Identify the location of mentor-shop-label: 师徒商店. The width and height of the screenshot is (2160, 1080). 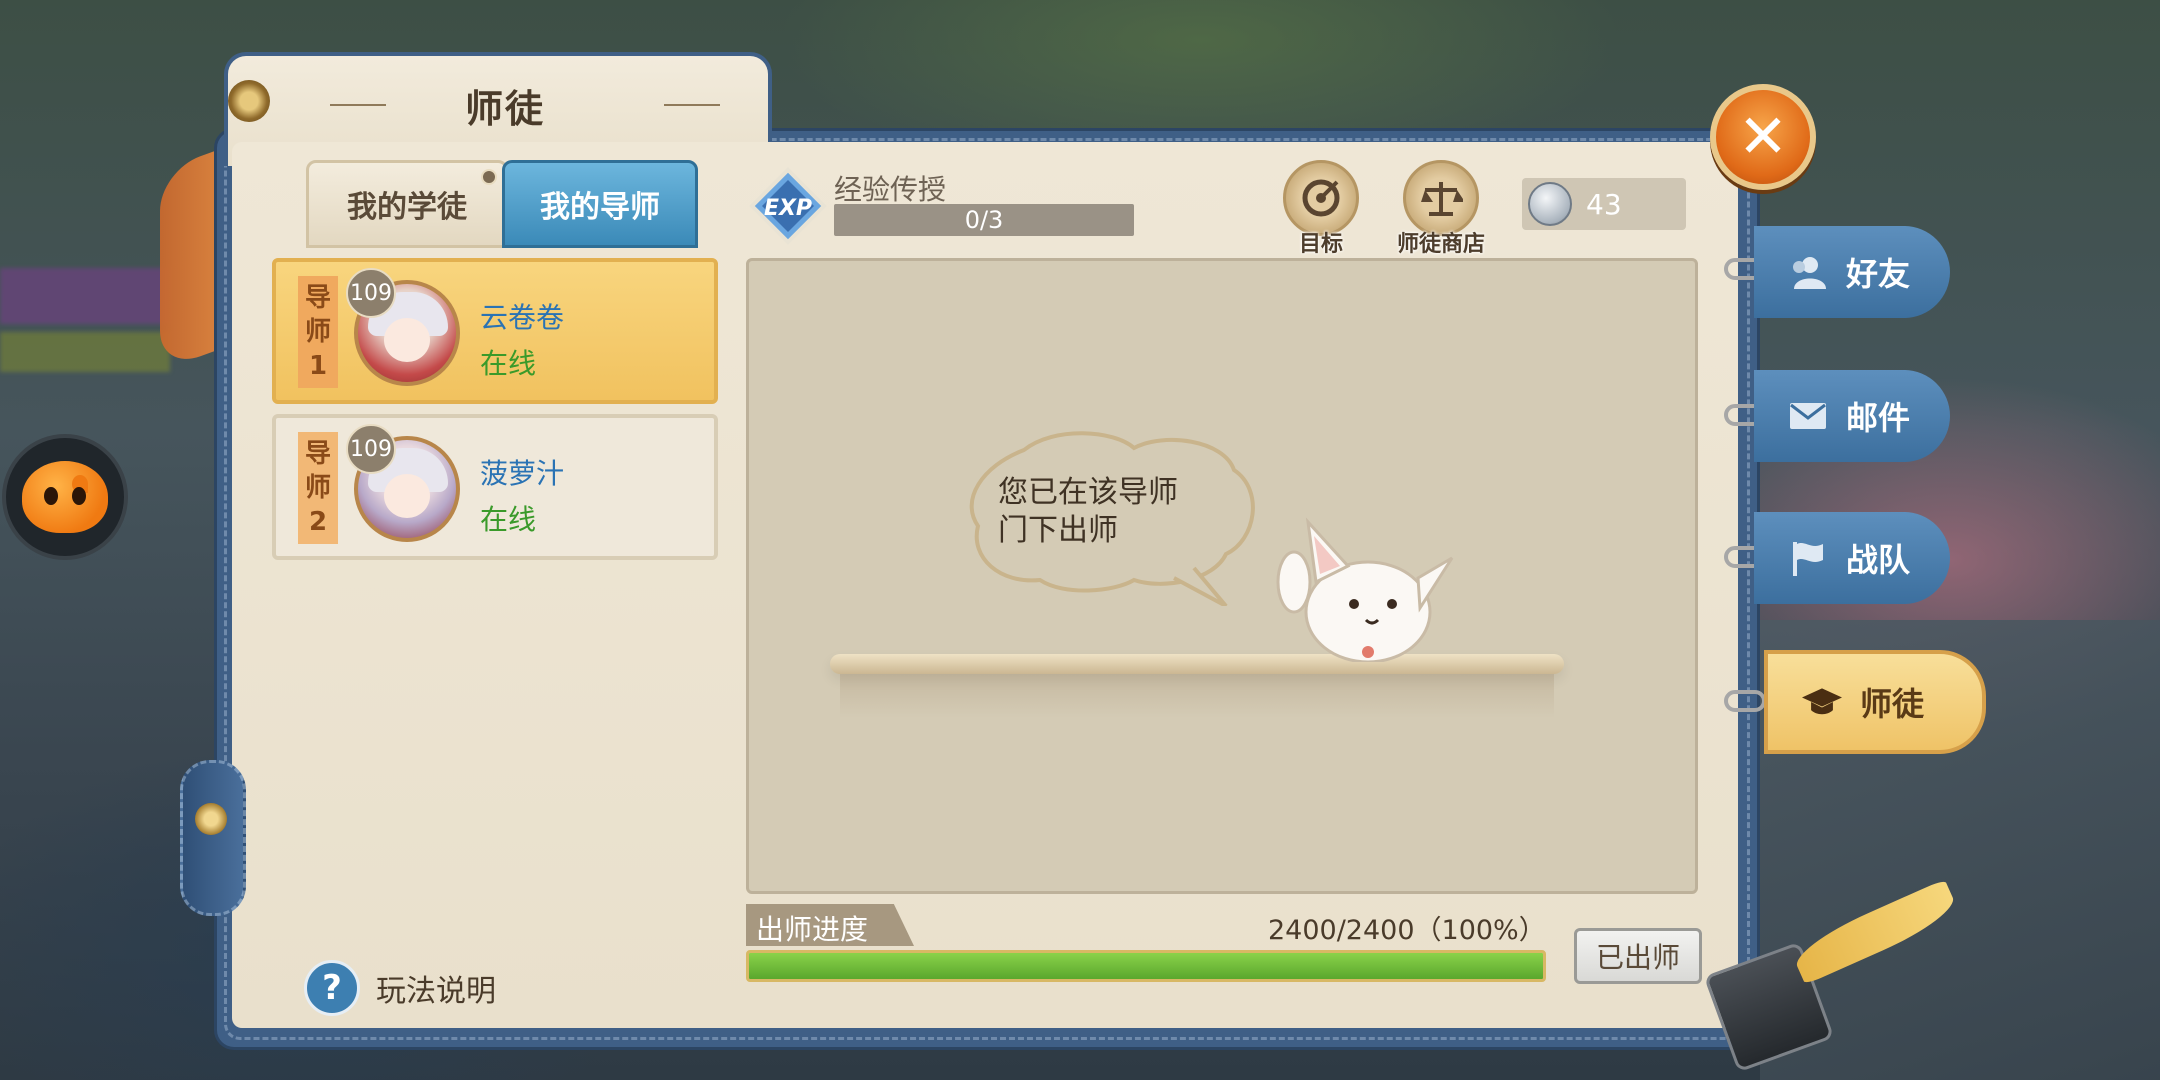
(1440, 244).